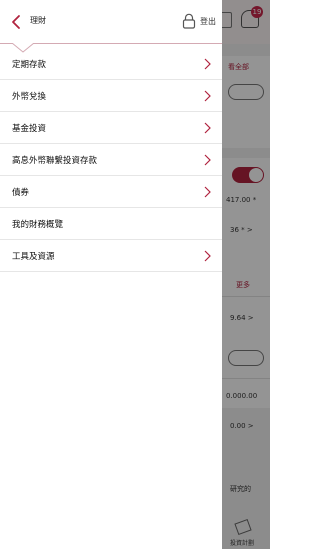 This screenshot has height=549, width=320. I want to click on logout-button: 登出, so click(208, 21).